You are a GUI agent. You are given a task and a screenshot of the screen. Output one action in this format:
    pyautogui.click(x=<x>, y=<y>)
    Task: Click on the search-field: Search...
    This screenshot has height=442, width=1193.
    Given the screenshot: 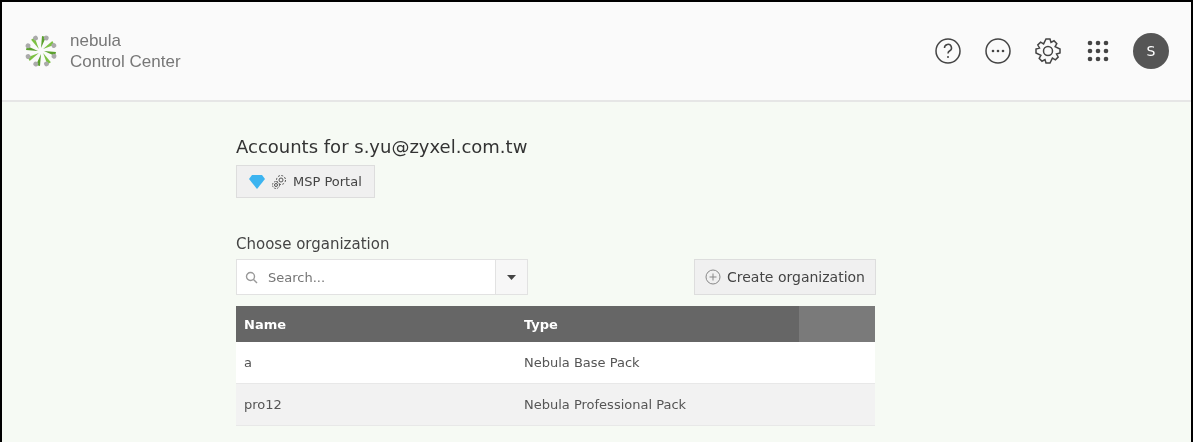 What is the action you would take?
    pyautogui.click(x=368, y=277)
    